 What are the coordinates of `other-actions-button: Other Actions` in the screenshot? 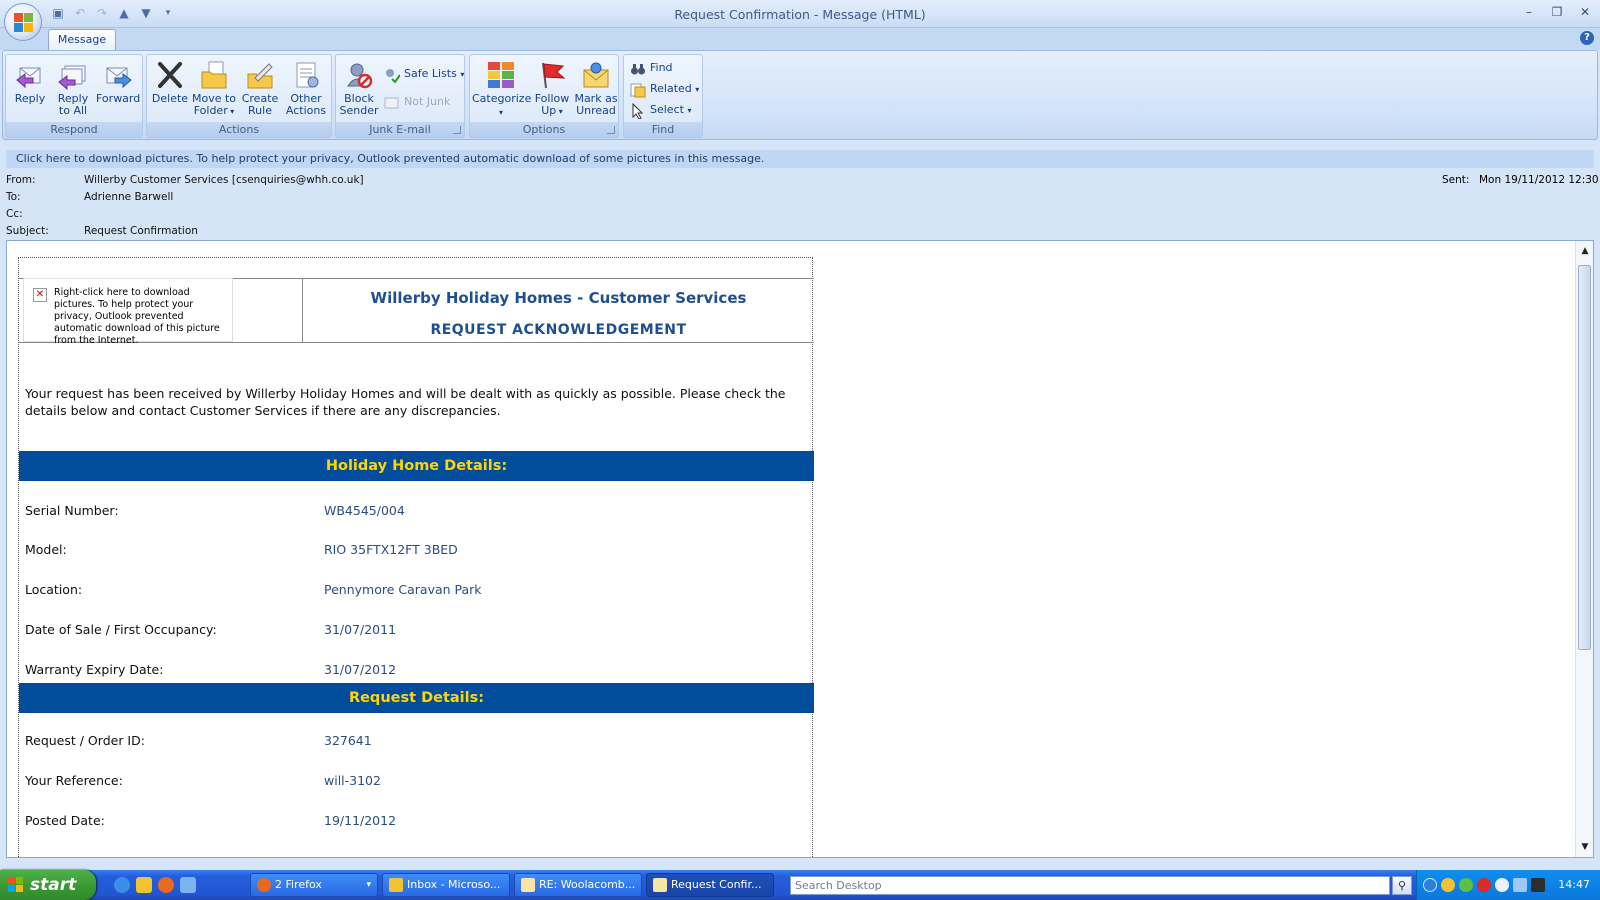 It's located at (306, 90).